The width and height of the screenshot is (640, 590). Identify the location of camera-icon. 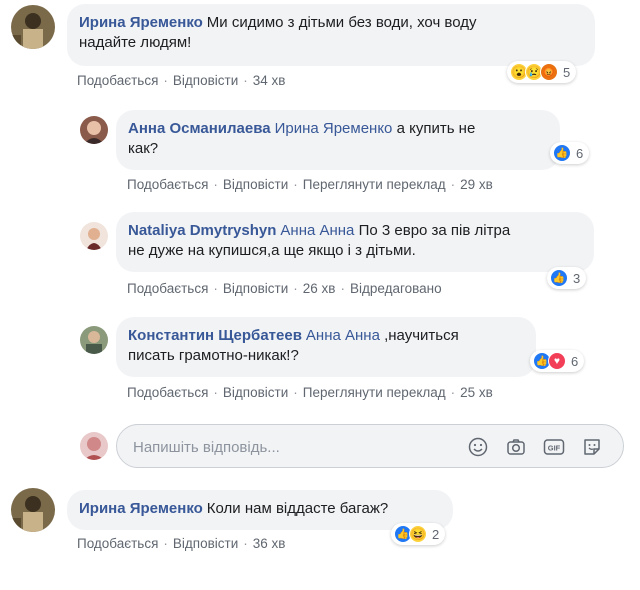
(516, 447).